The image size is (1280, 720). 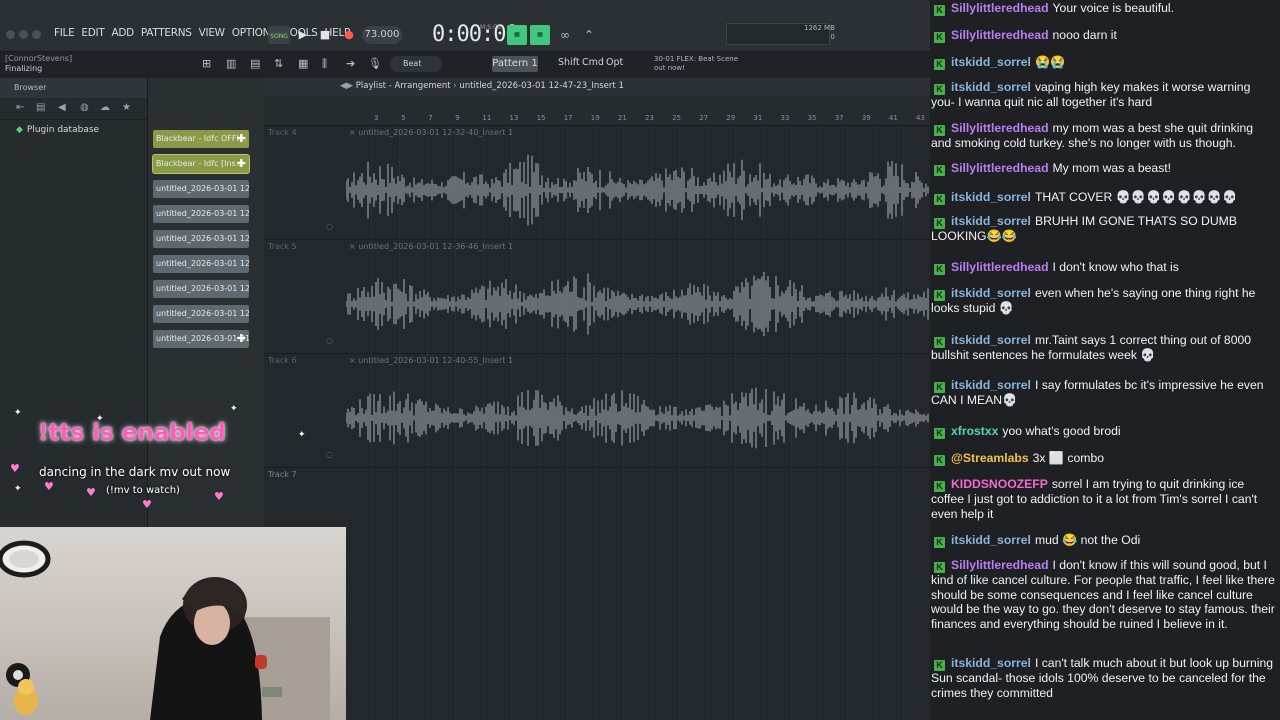 I want to click on track-label: Track 4, so click(x=282, y=132).